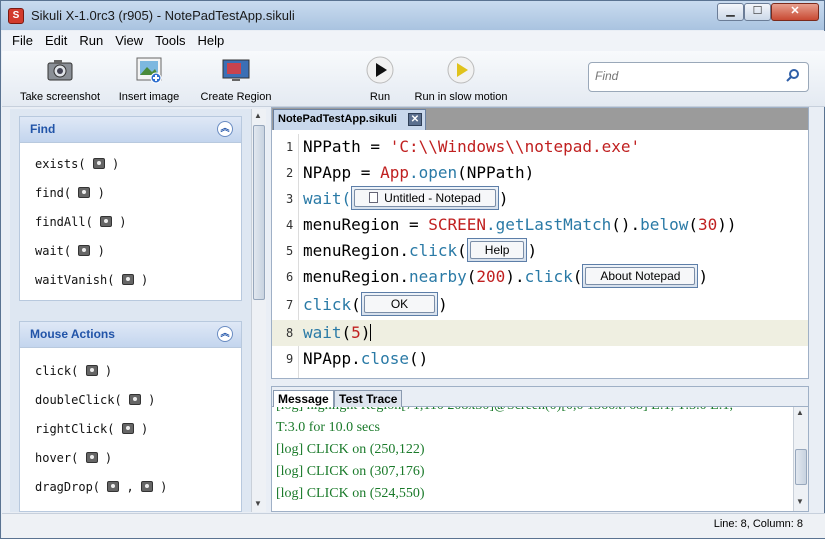  Describe the element at coordinates (290, 147) in the screenshot. I see `line-number: 1` at that location.